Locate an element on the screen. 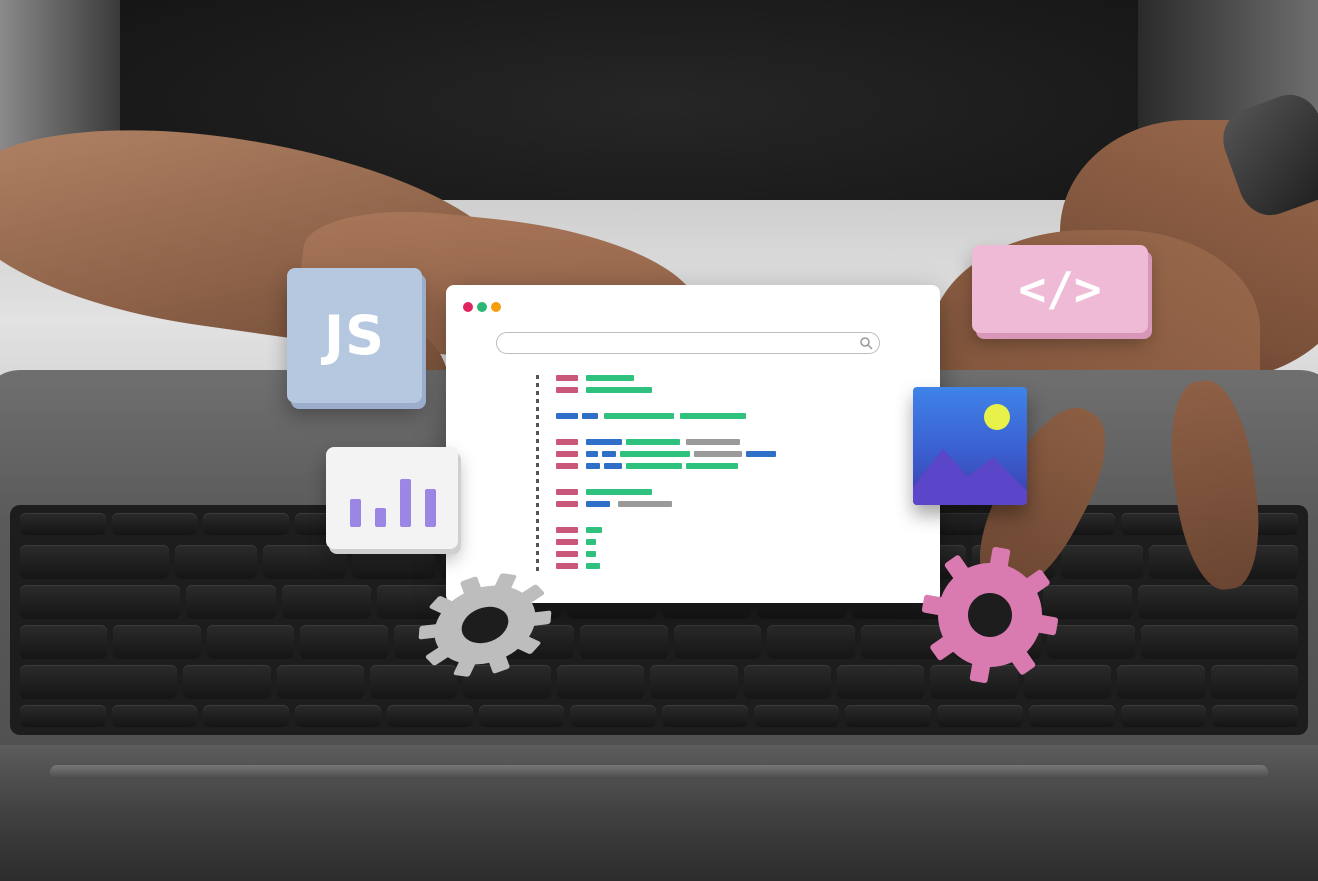  code-tag-icon: </> is located at coordinates (1060, 289).